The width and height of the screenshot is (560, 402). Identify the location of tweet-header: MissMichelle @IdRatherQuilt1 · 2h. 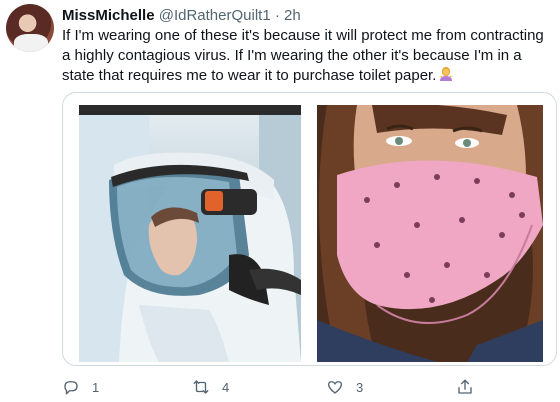
(181, 16).